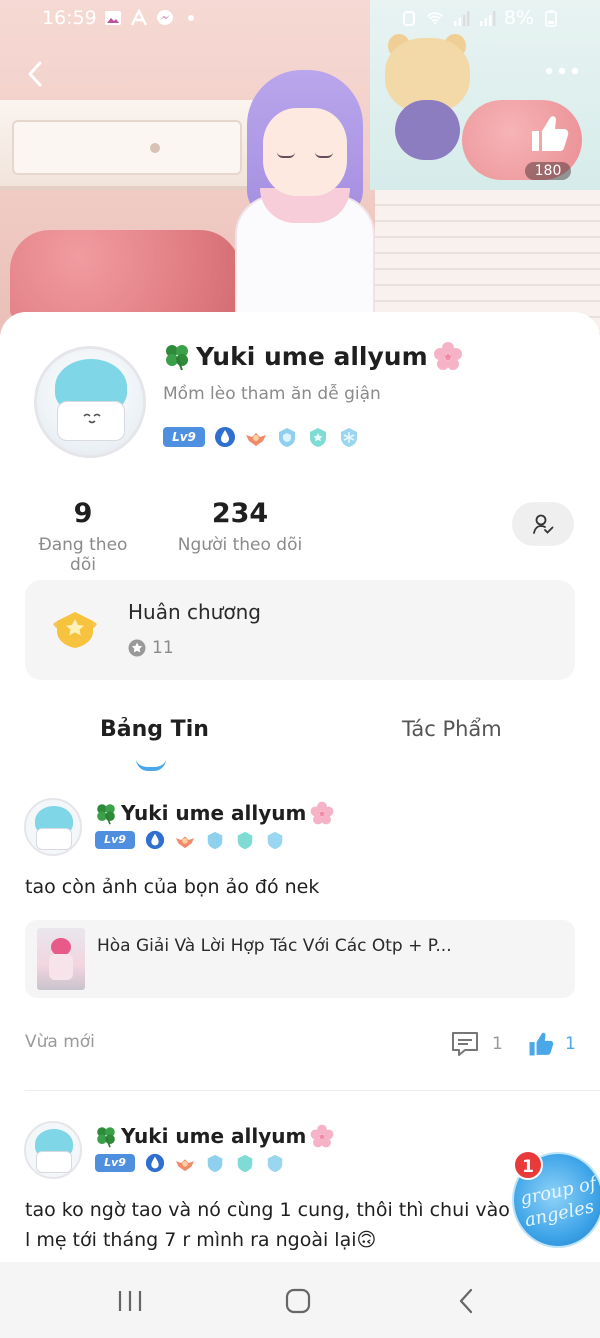 This screenshot has height=1338, width=600. Describe the element at coordinates (434, 18) in the screenshot. I see `wifi-icon` at that location.